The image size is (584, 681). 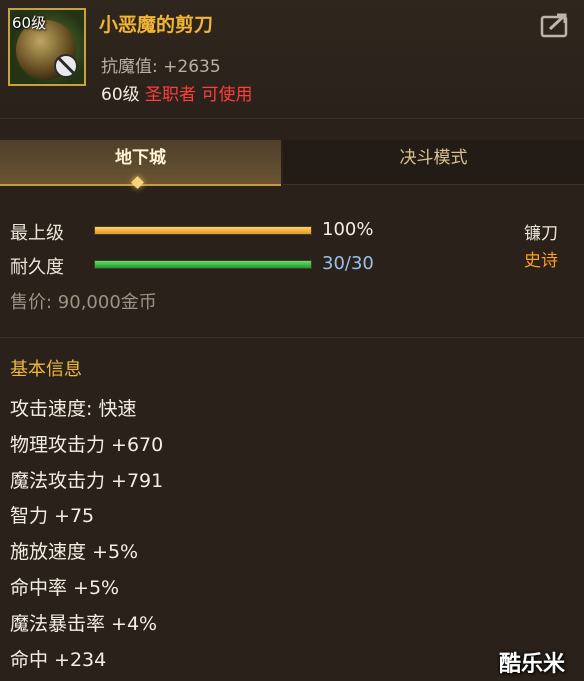 I want to click on sell-price: 售价: 90,000金币, so click(x=83, y=302).